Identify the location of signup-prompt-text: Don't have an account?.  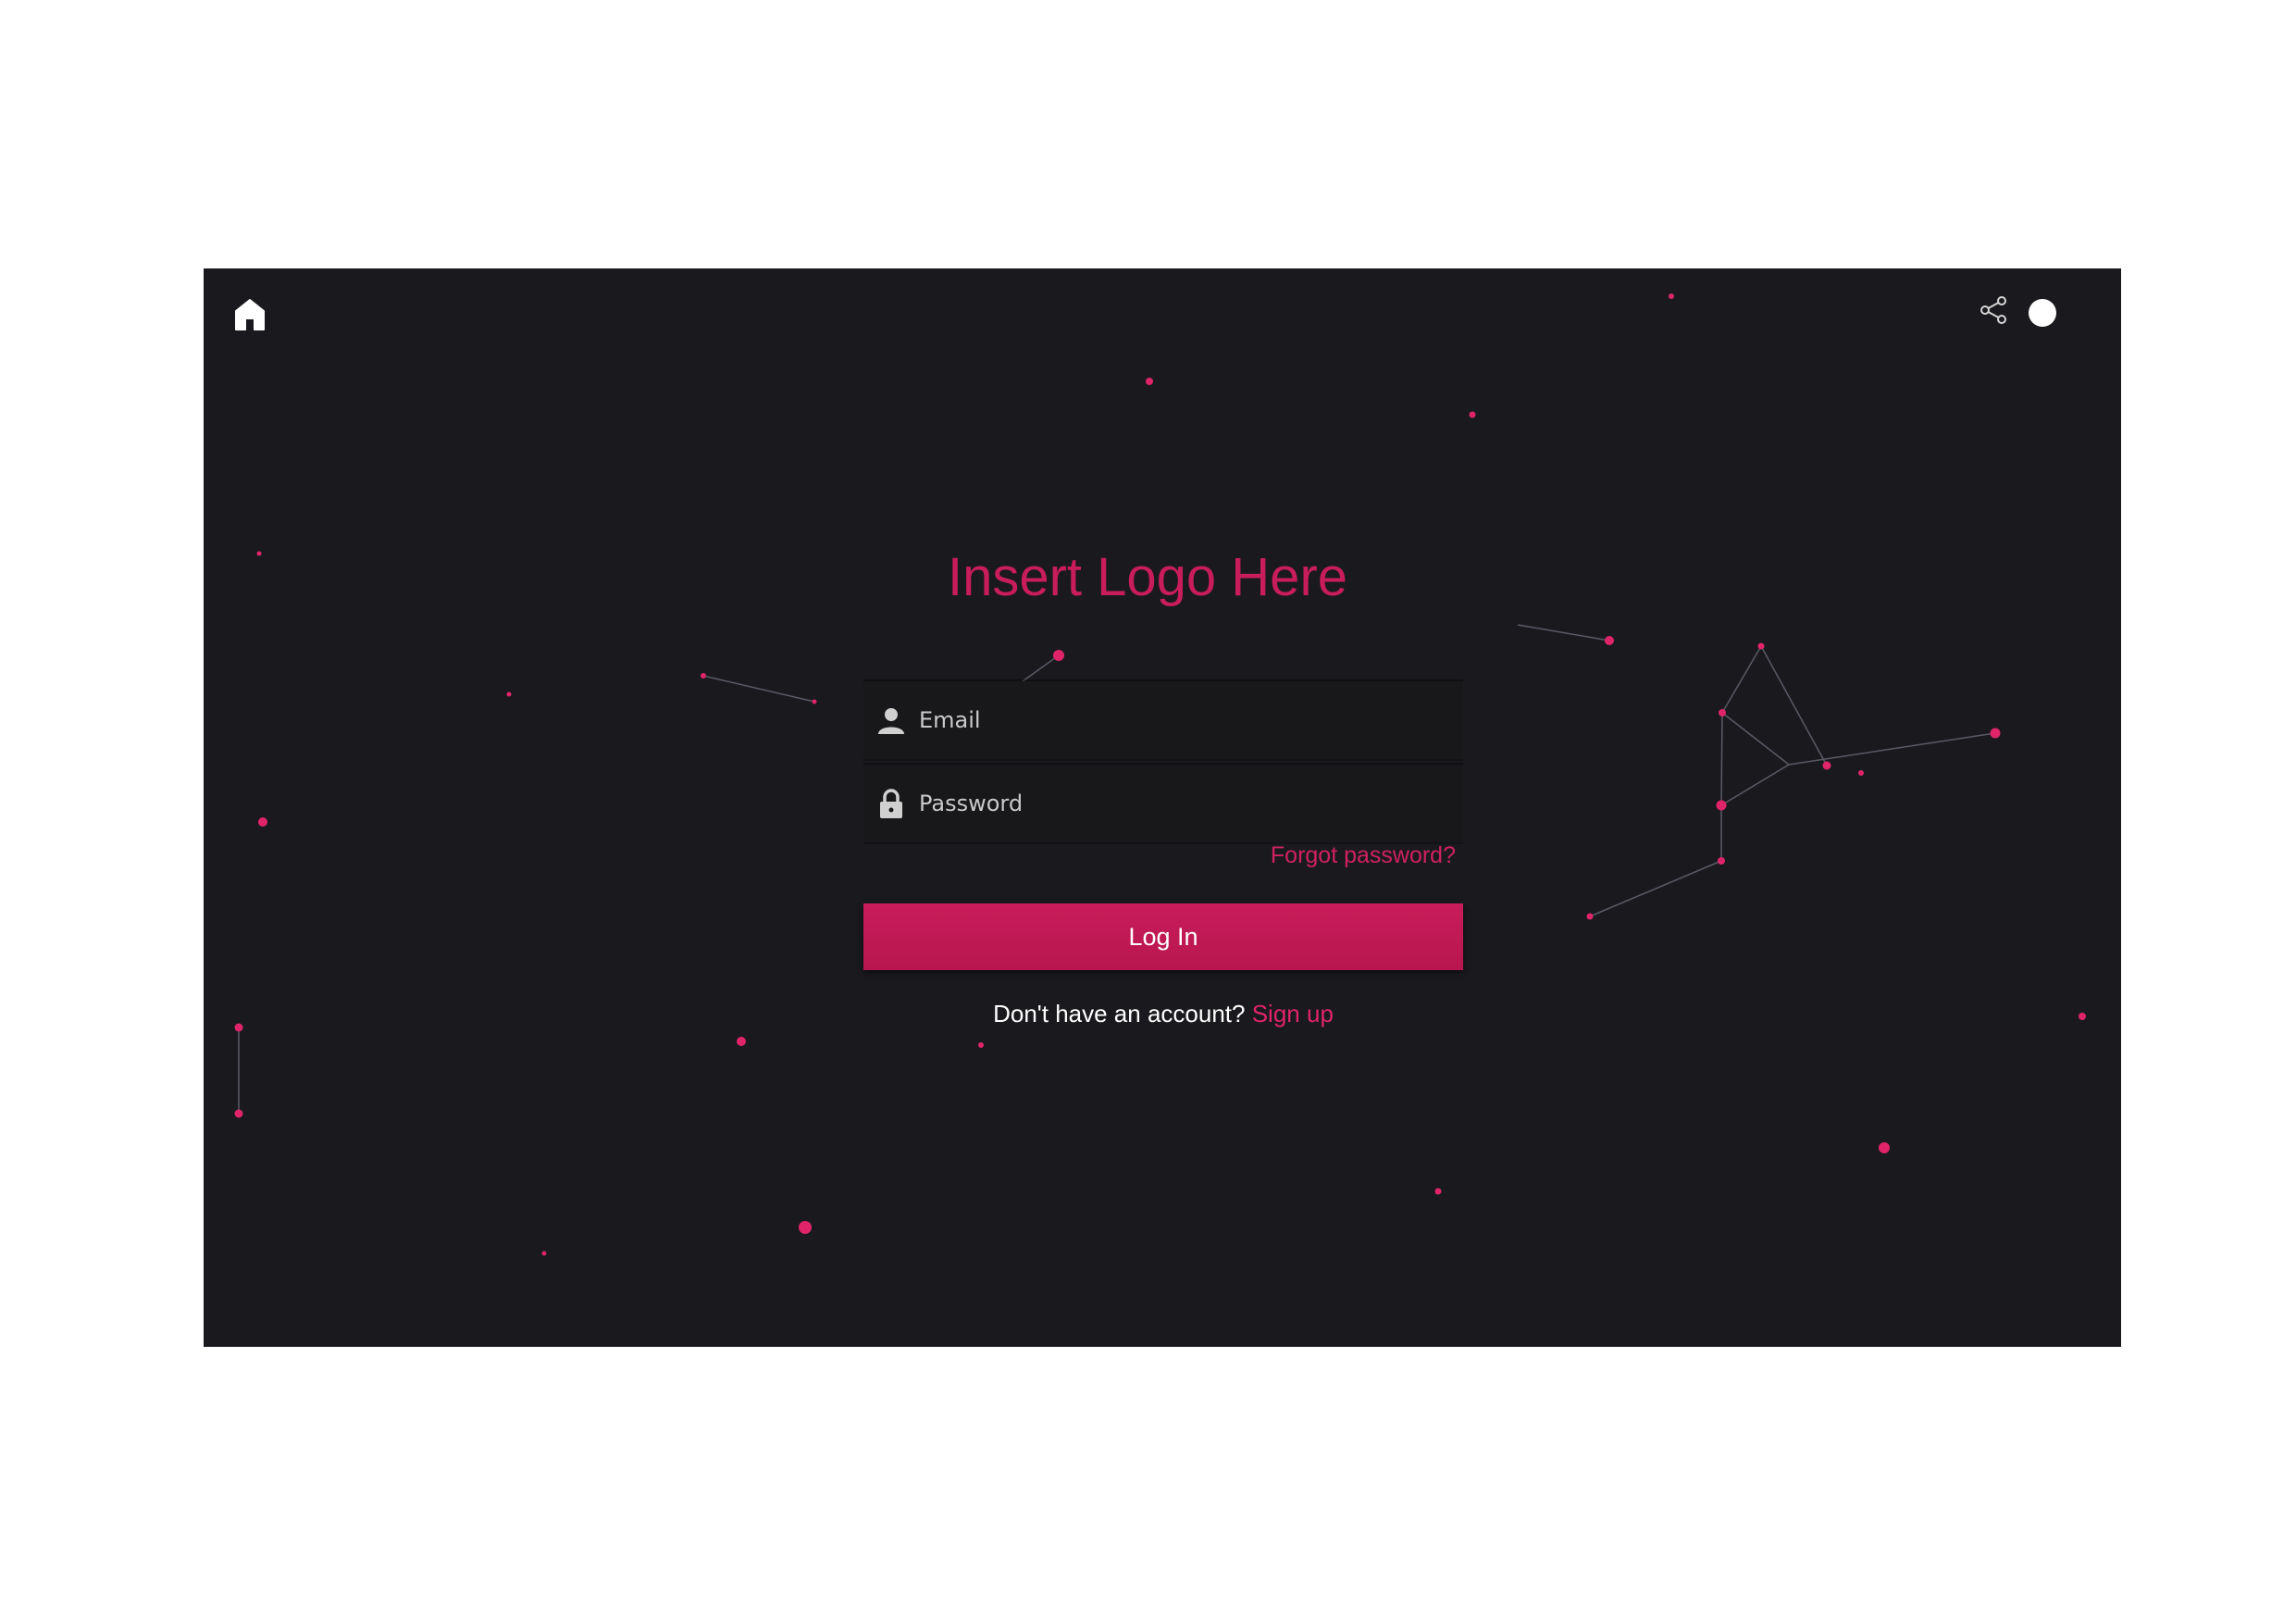
(1120, 1014).